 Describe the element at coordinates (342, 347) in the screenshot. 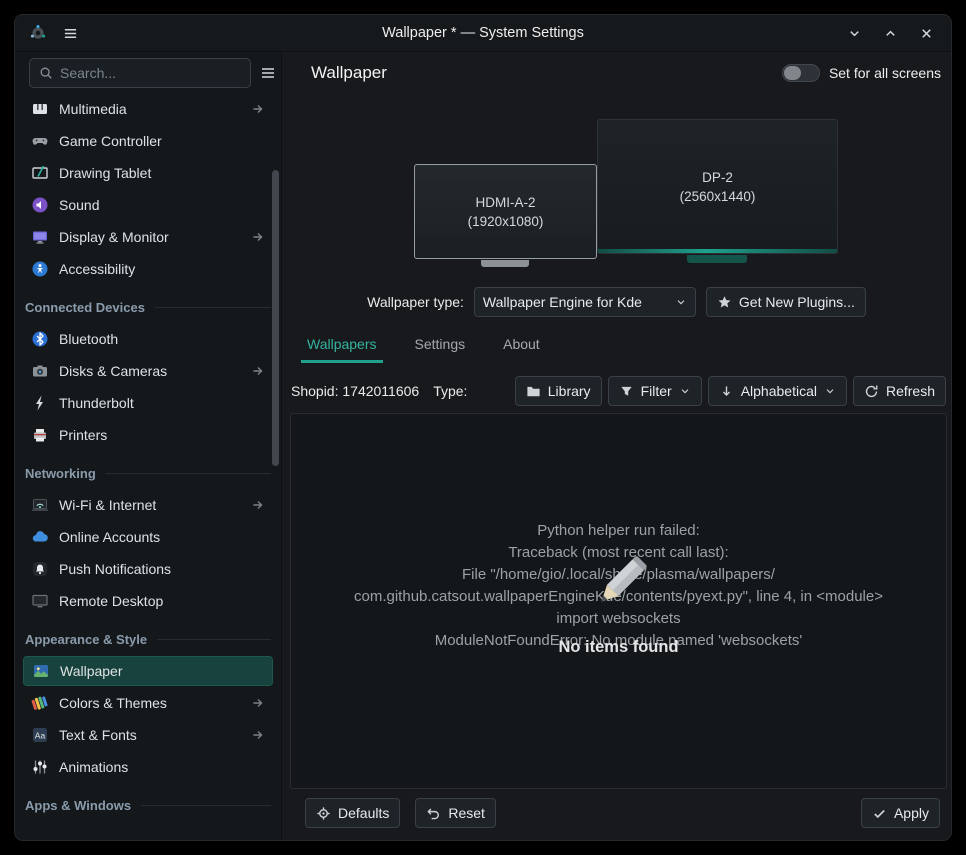

I see `tab-wallpapers: Wallpapers` at that location.